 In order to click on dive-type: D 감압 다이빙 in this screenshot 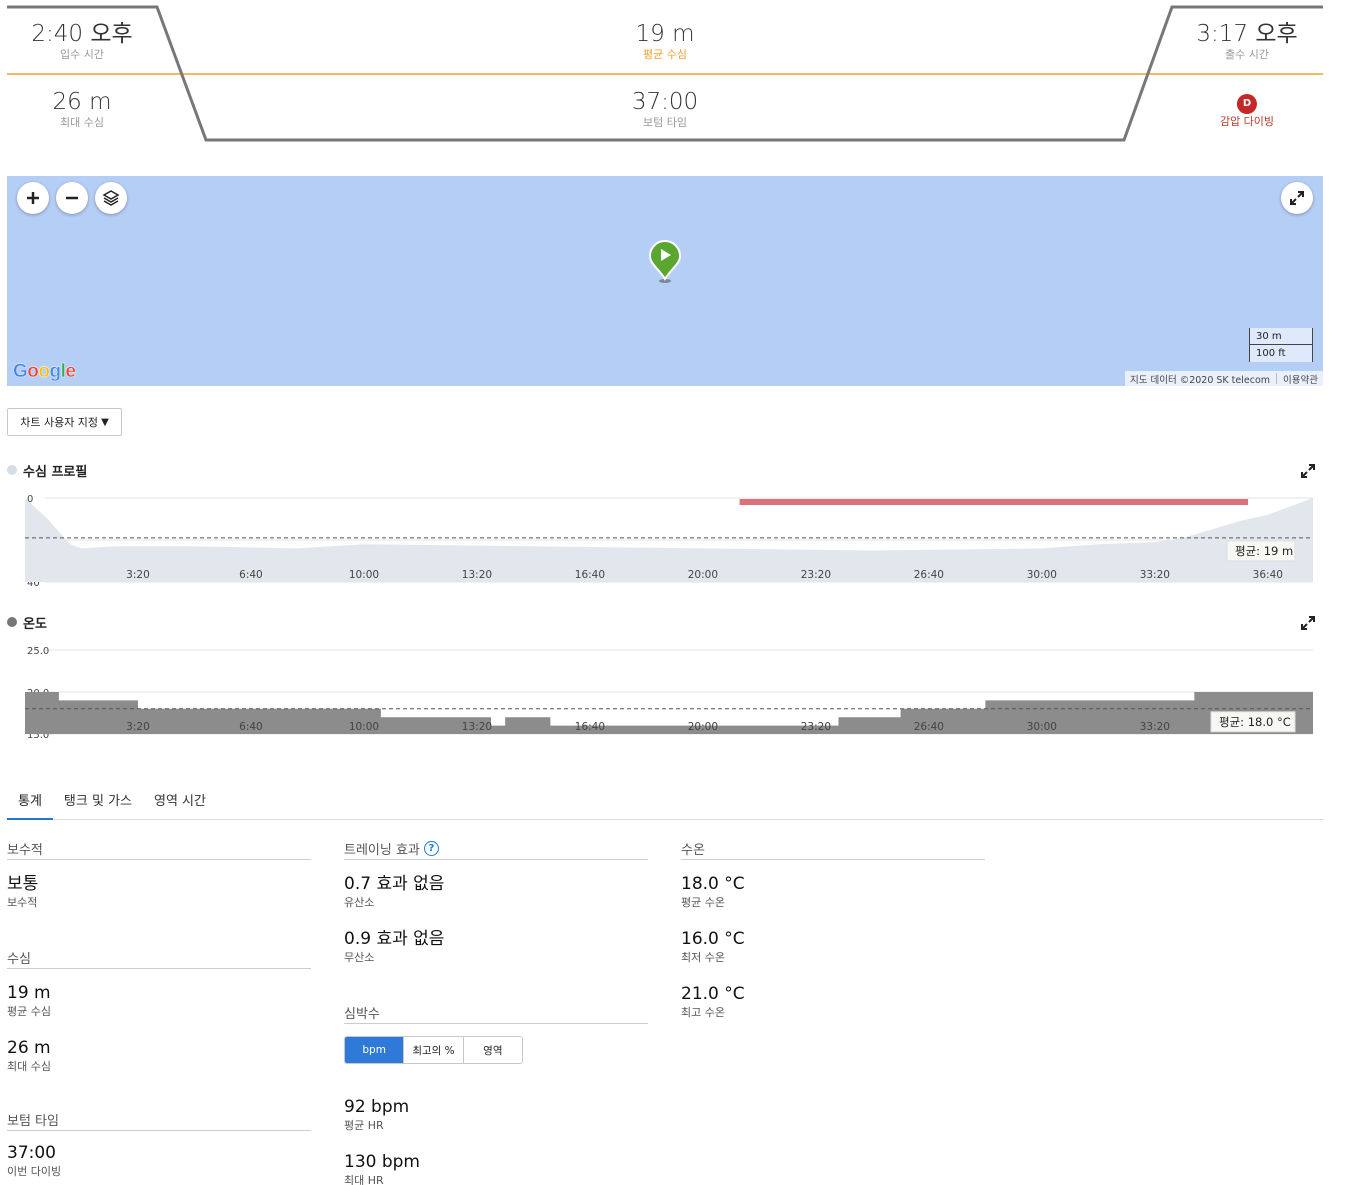, I will do `click(1247, 109)`.